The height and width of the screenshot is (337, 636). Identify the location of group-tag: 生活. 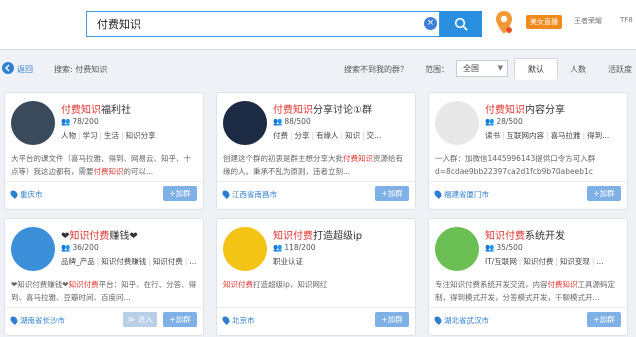
(111, 135).